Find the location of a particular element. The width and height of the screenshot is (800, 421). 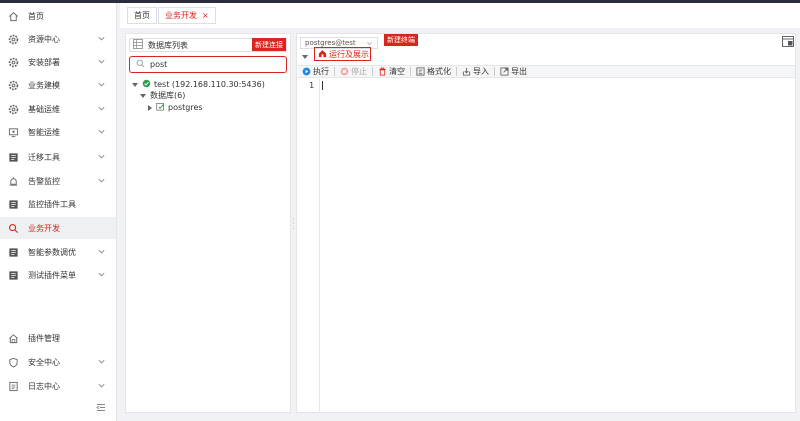

sidebar-item-alarm-monitor: 告警监控 is located at coordinates (58, 181).